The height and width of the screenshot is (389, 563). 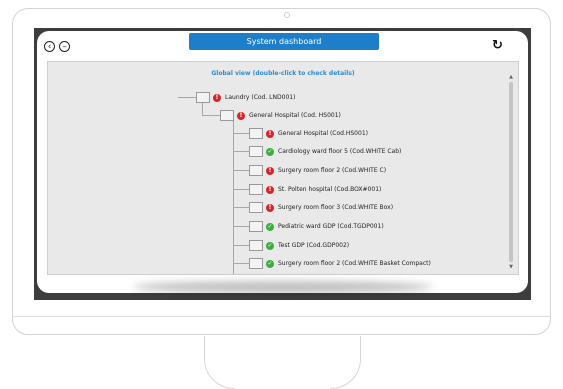 What do you see at coordinates (345, 362) in the screenshot?
I see `stand-right` at bounding box center [345, 362].